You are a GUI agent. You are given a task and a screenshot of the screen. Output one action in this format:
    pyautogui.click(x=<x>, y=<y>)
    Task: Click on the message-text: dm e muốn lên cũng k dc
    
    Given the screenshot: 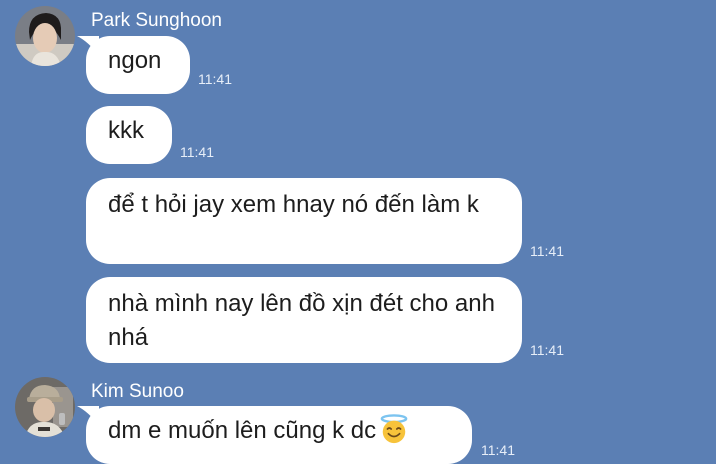 What is the action you would take?
    pyautogui.click(x=242, y=430)
    